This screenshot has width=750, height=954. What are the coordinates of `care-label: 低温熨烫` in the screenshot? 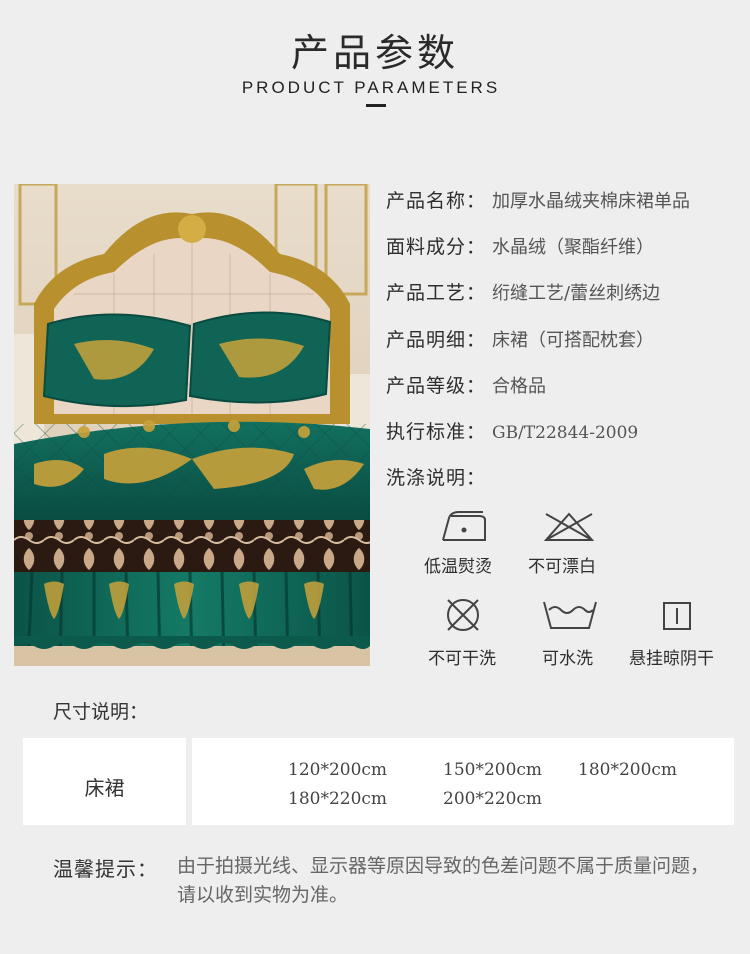 It's located at (458, 567).